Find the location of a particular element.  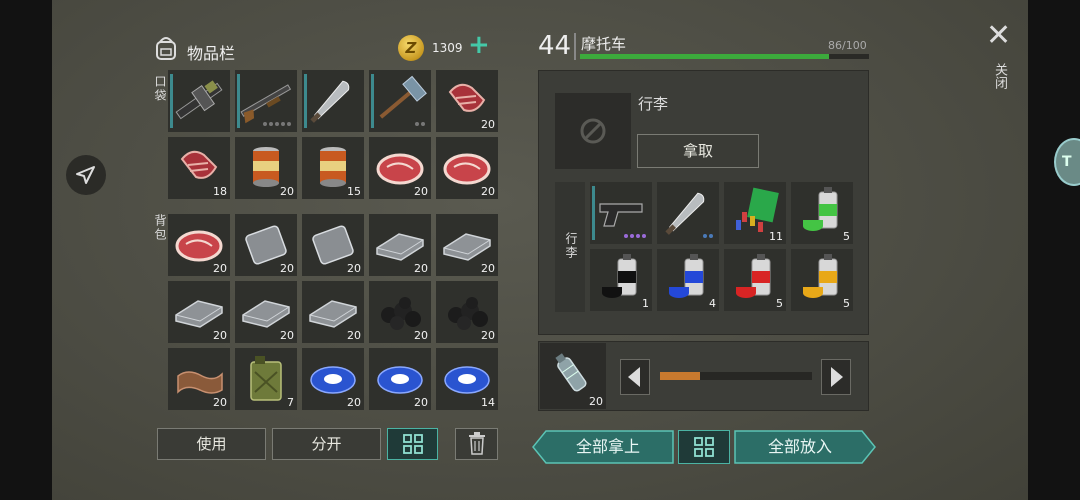

vehicle-capacity-fill is located at coordinates (704, 56).